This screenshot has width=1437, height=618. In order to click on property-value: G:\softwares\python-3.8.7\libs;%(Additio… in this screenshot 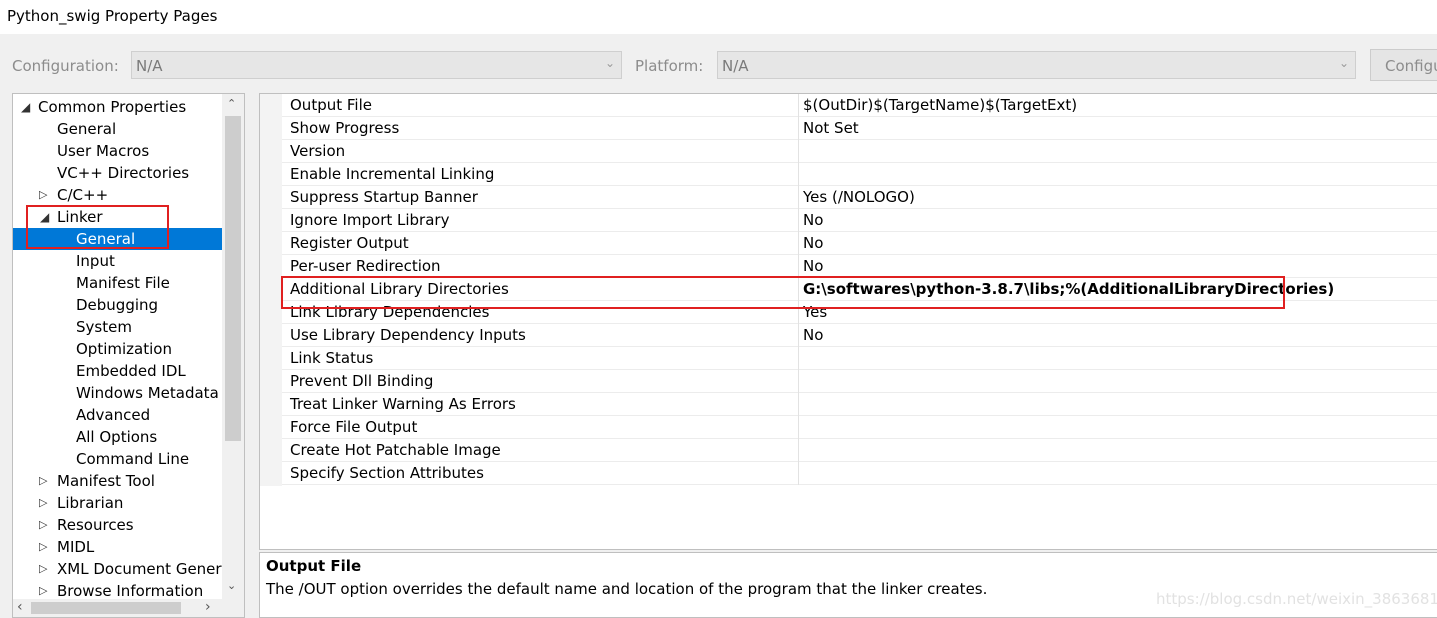, I will do `click(1068, 289)`.